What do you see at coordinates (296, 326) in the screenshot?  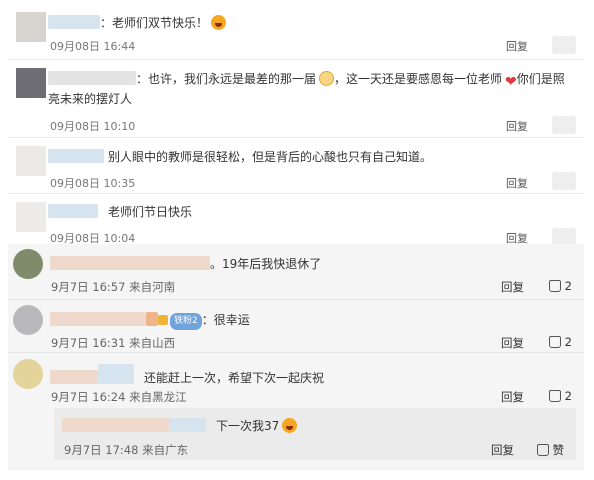 I see `comment-item: 铁粉2 ：很幸运 9月7日 16:31 来自山西 回复 2` at bounding box center [296, 326].